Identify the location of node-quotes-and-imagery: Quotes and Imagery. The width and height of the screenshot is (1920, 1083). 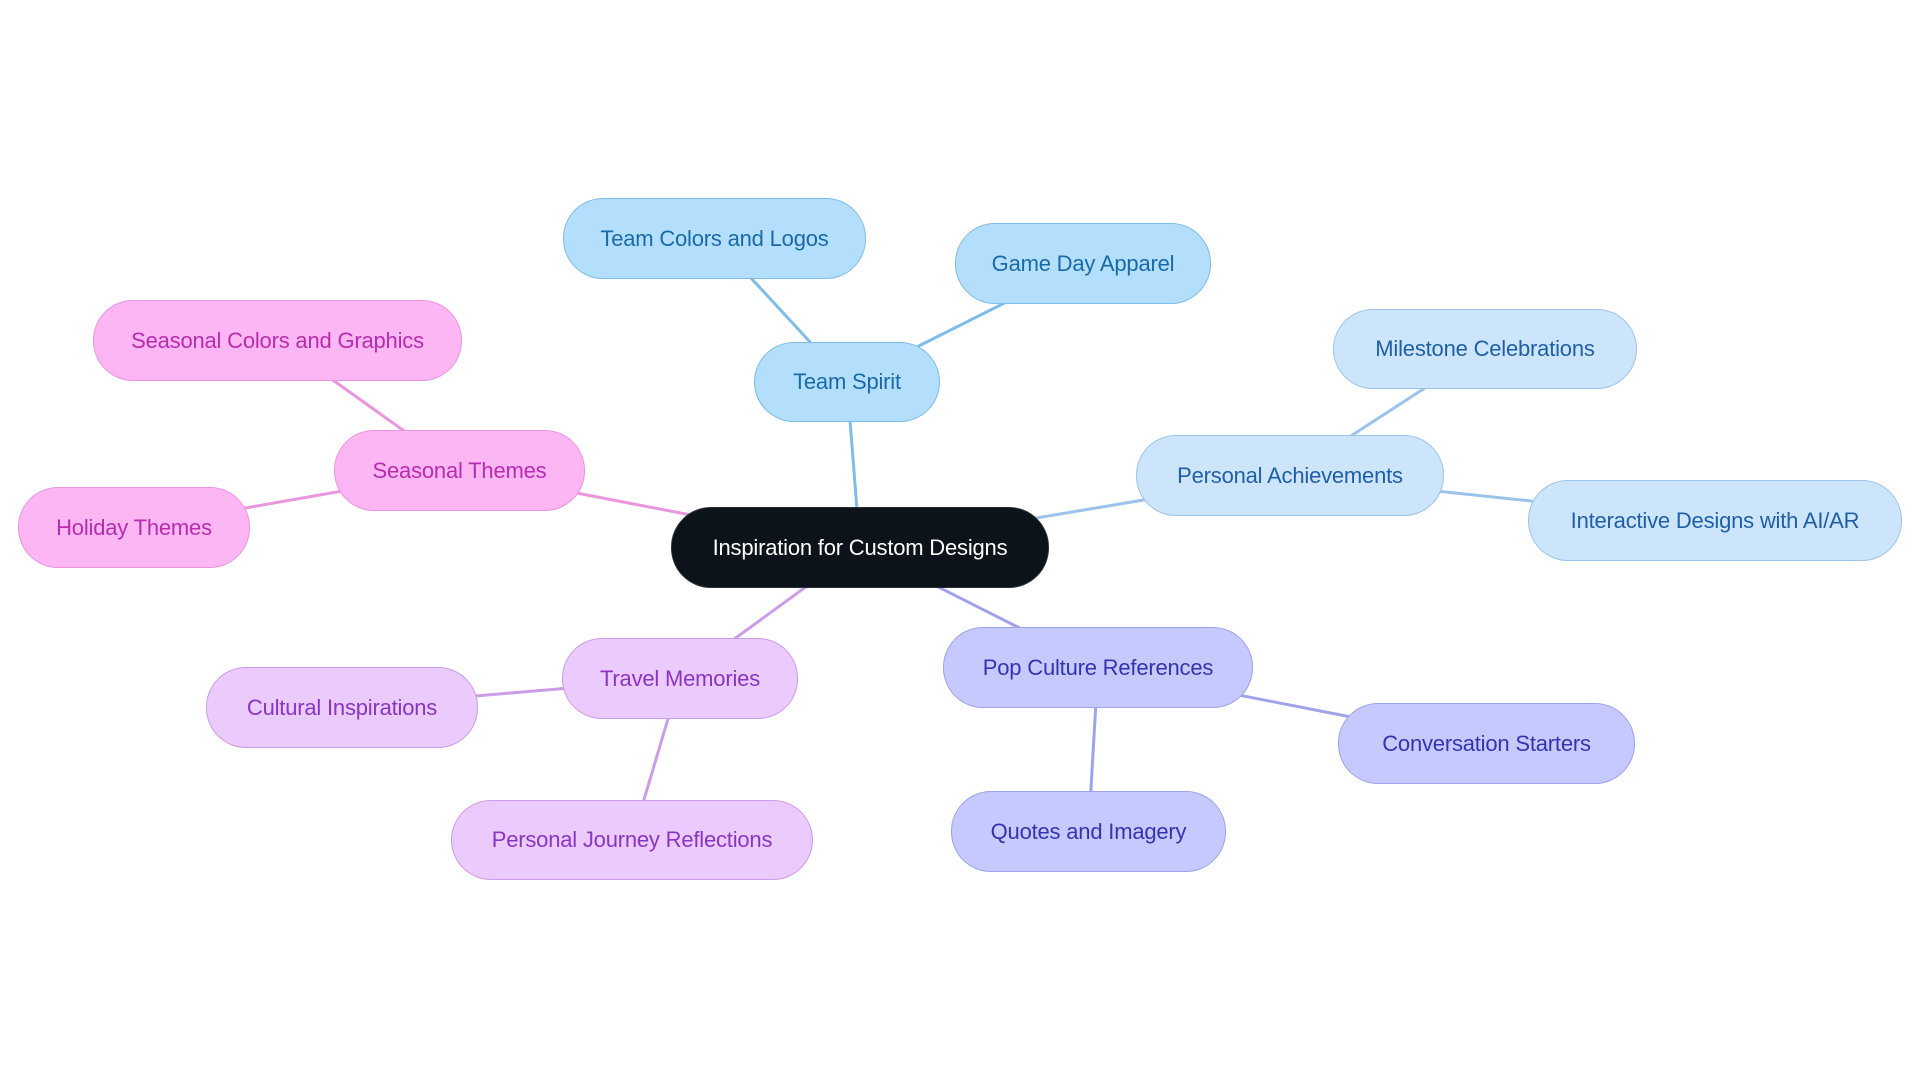
(1088, 831).